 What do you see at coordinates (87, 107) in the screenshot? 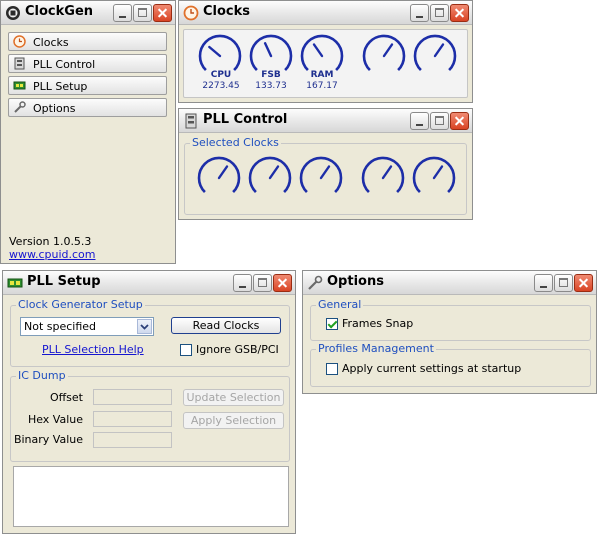
I see `nav-options-button: Options` at bounding box center [87, 107].